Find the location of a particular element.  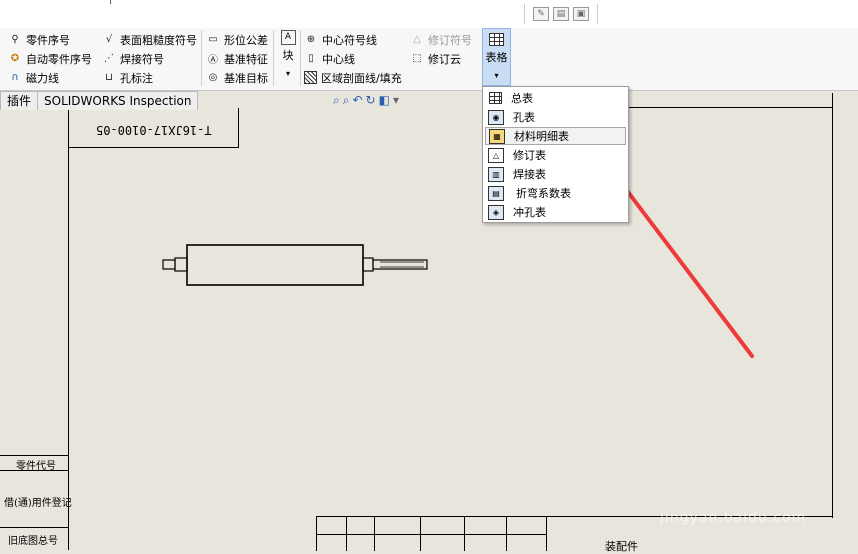

bom-icon: ▦ is located at coordinates (497, 136).